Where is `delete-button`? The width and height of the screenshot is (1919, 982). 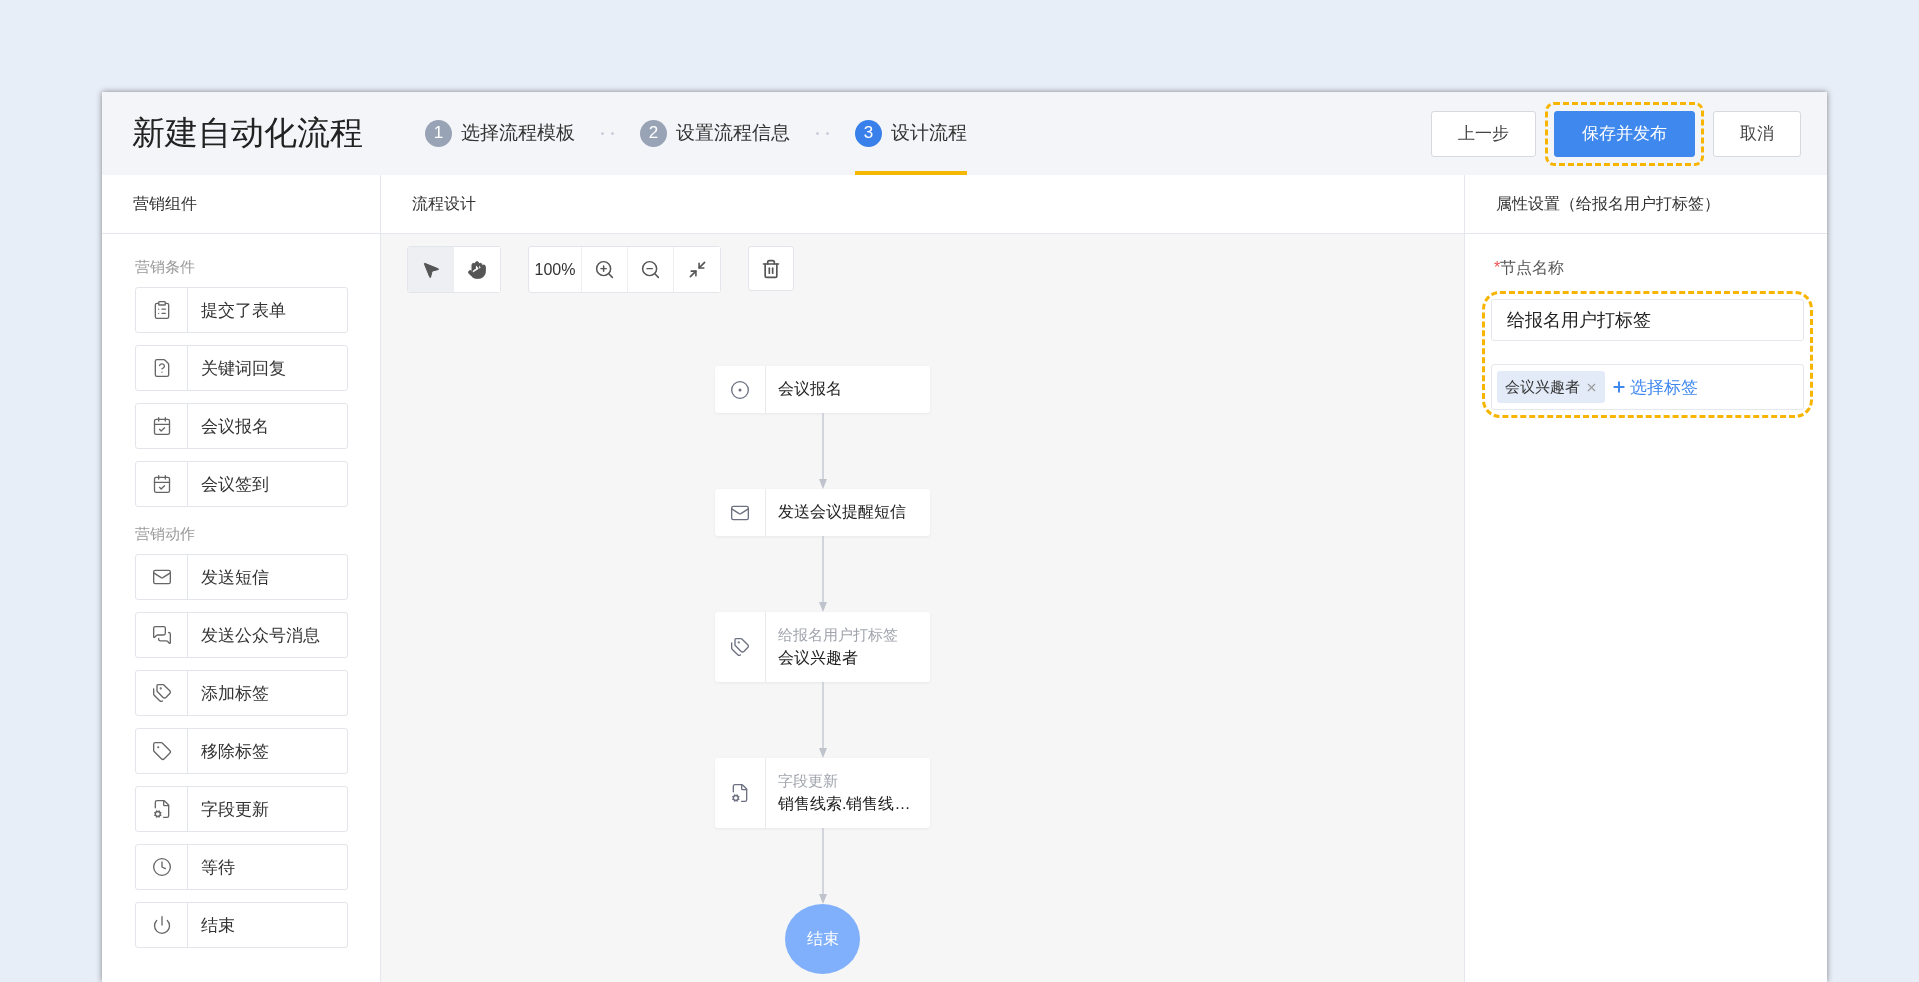 delete-button is located at coordinates (771, 268).